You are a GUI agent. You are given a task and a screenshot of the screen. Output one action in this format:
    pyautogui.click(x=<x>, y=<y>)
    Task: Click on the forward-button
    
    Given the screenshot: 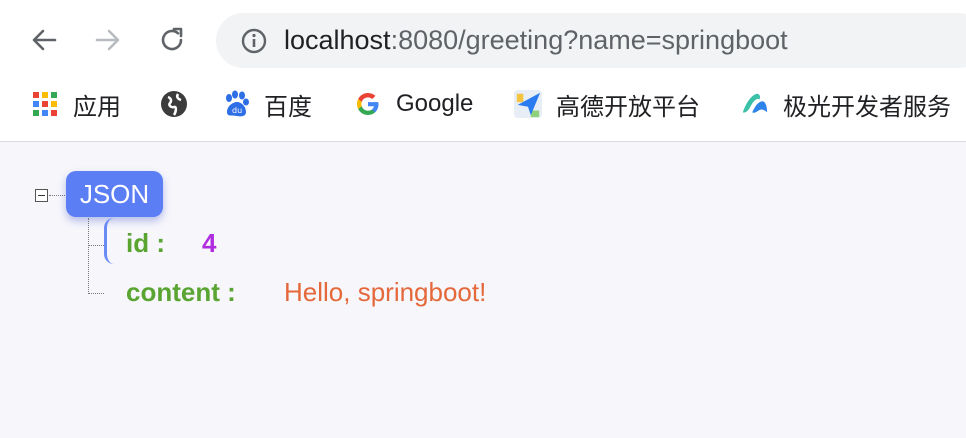 What is the action you would take?
    pyautogui.click(x=108, y=40)
    